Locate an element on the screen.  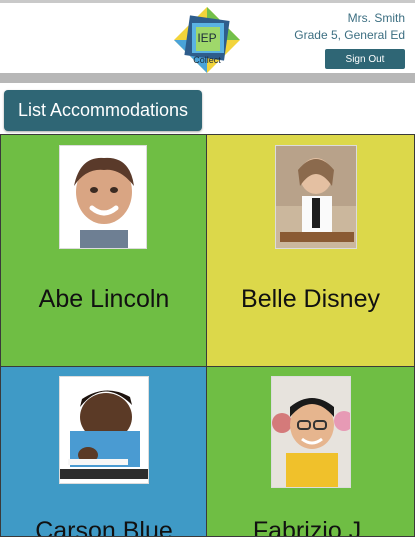
student-name: Fabrizio J. is located at coordinates (310, 527).